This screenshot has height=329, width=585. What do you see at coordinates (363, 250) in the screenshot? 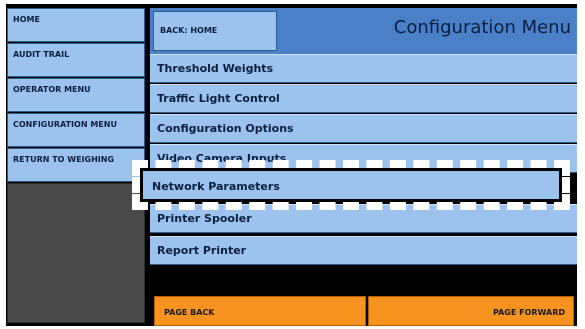
I see `menu-item-report-printer: Report Printer` at bounding box center [363, 250].